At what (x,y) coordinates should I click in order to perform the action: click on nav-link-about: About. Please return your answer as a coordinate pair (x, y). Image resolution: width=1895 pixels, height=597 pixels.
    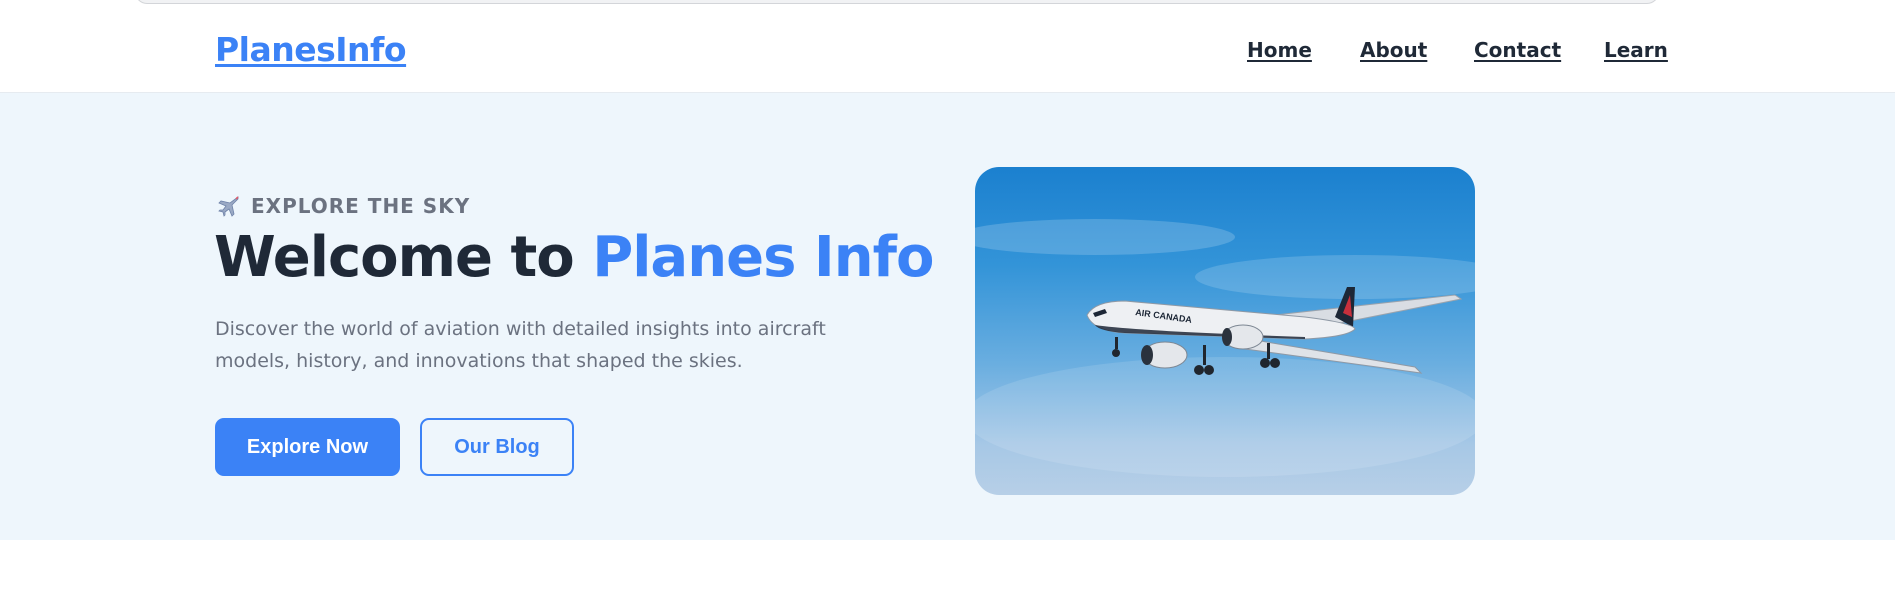
    Looking at the image, I should click on (1393, 50).